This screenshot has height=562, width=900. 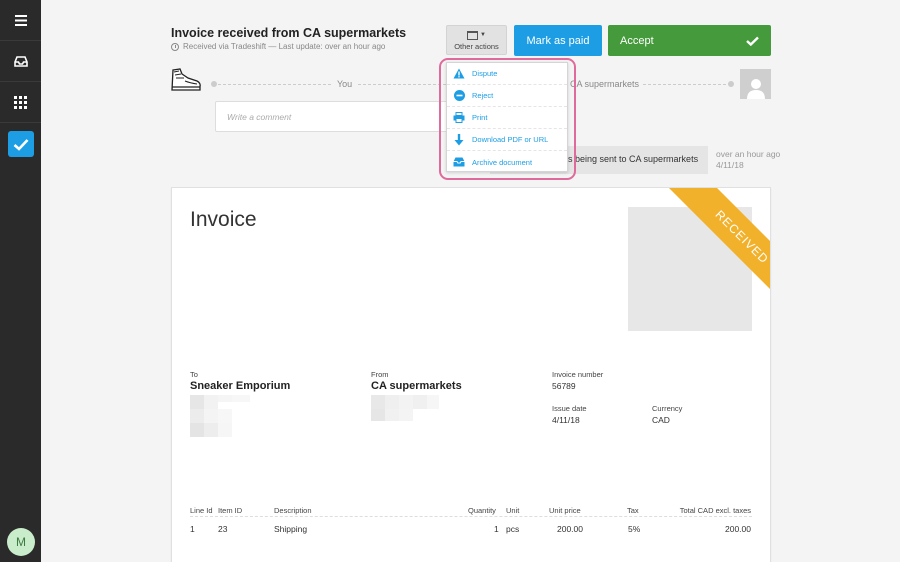 What do you see at coordinates (194, 374) in the screenshot?
I see `to-label: To` at bounding box center [194, 374].